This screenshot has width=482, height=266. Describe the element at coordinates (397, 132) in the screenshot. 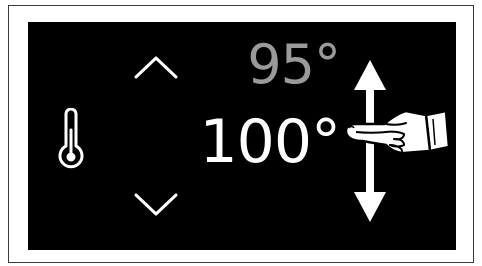

I see `pointing-hand-icon` at that location.